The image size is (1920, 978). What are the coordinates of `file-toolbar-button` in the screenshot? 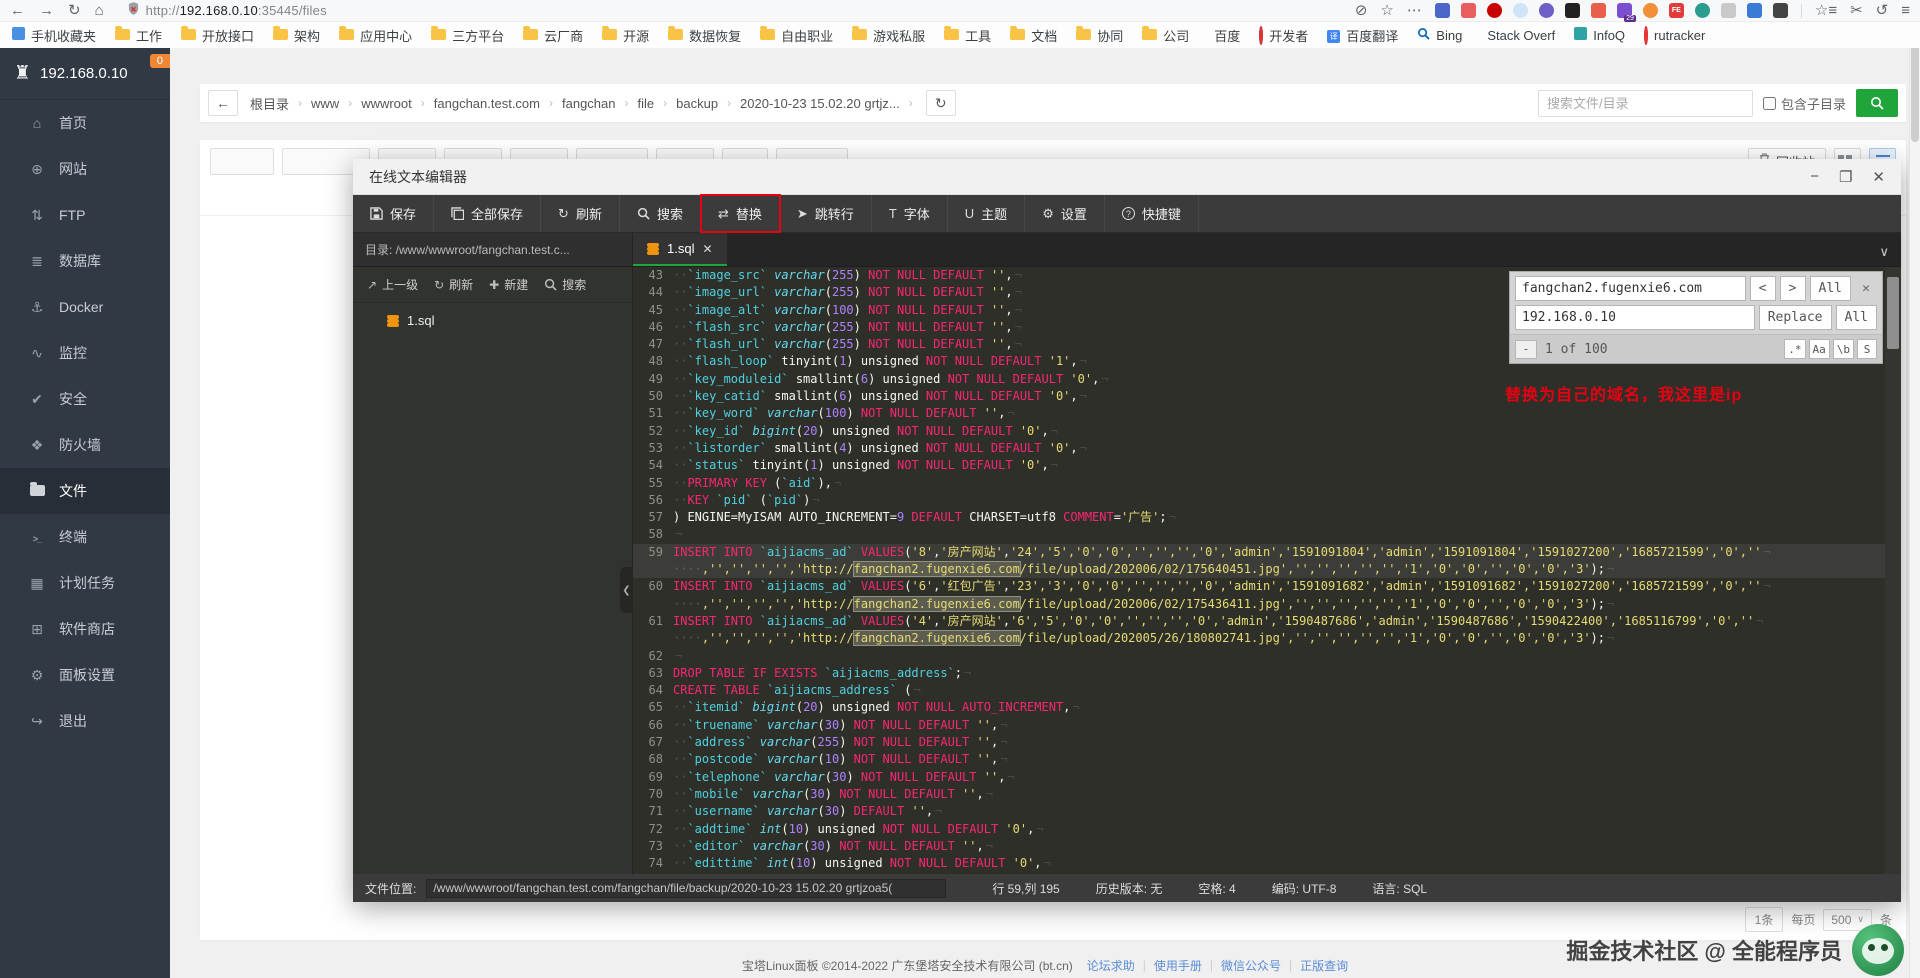 It's located at (242, 161).